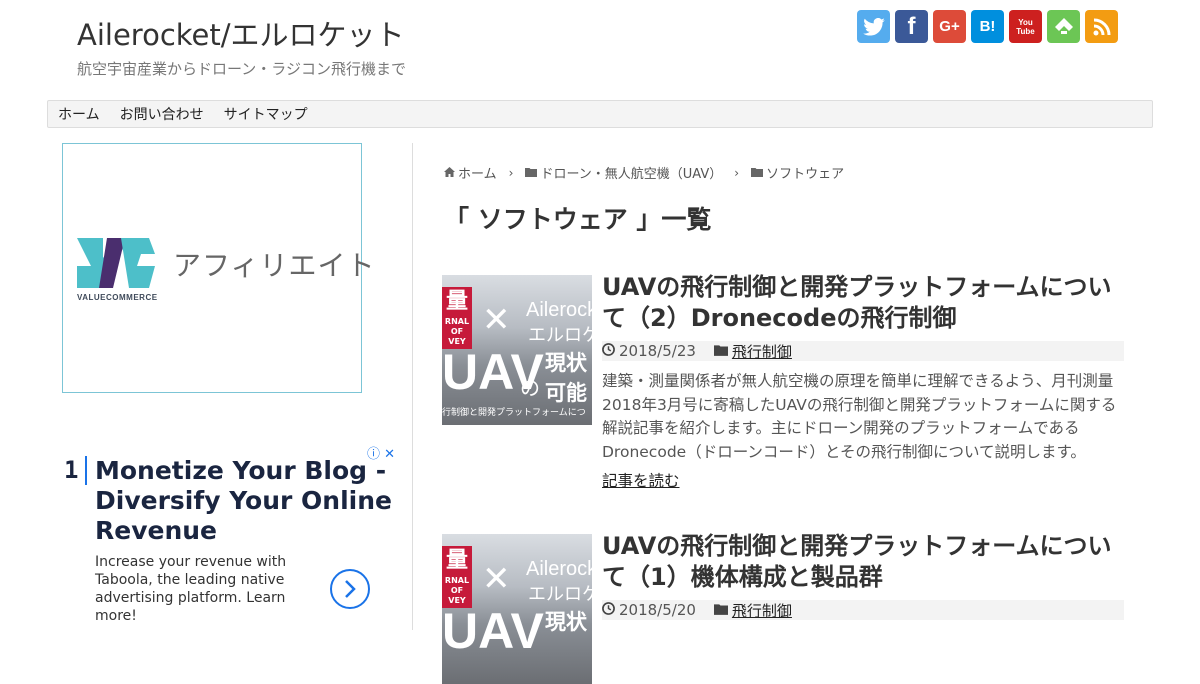 This screenshot has width=1200, height=684. Describe the element at coordinates (863, 562) in the screenshot. I see `article-title: UAVの飛行制御と開発プラットフォームについて（1）機体構成と製品群` at that location.